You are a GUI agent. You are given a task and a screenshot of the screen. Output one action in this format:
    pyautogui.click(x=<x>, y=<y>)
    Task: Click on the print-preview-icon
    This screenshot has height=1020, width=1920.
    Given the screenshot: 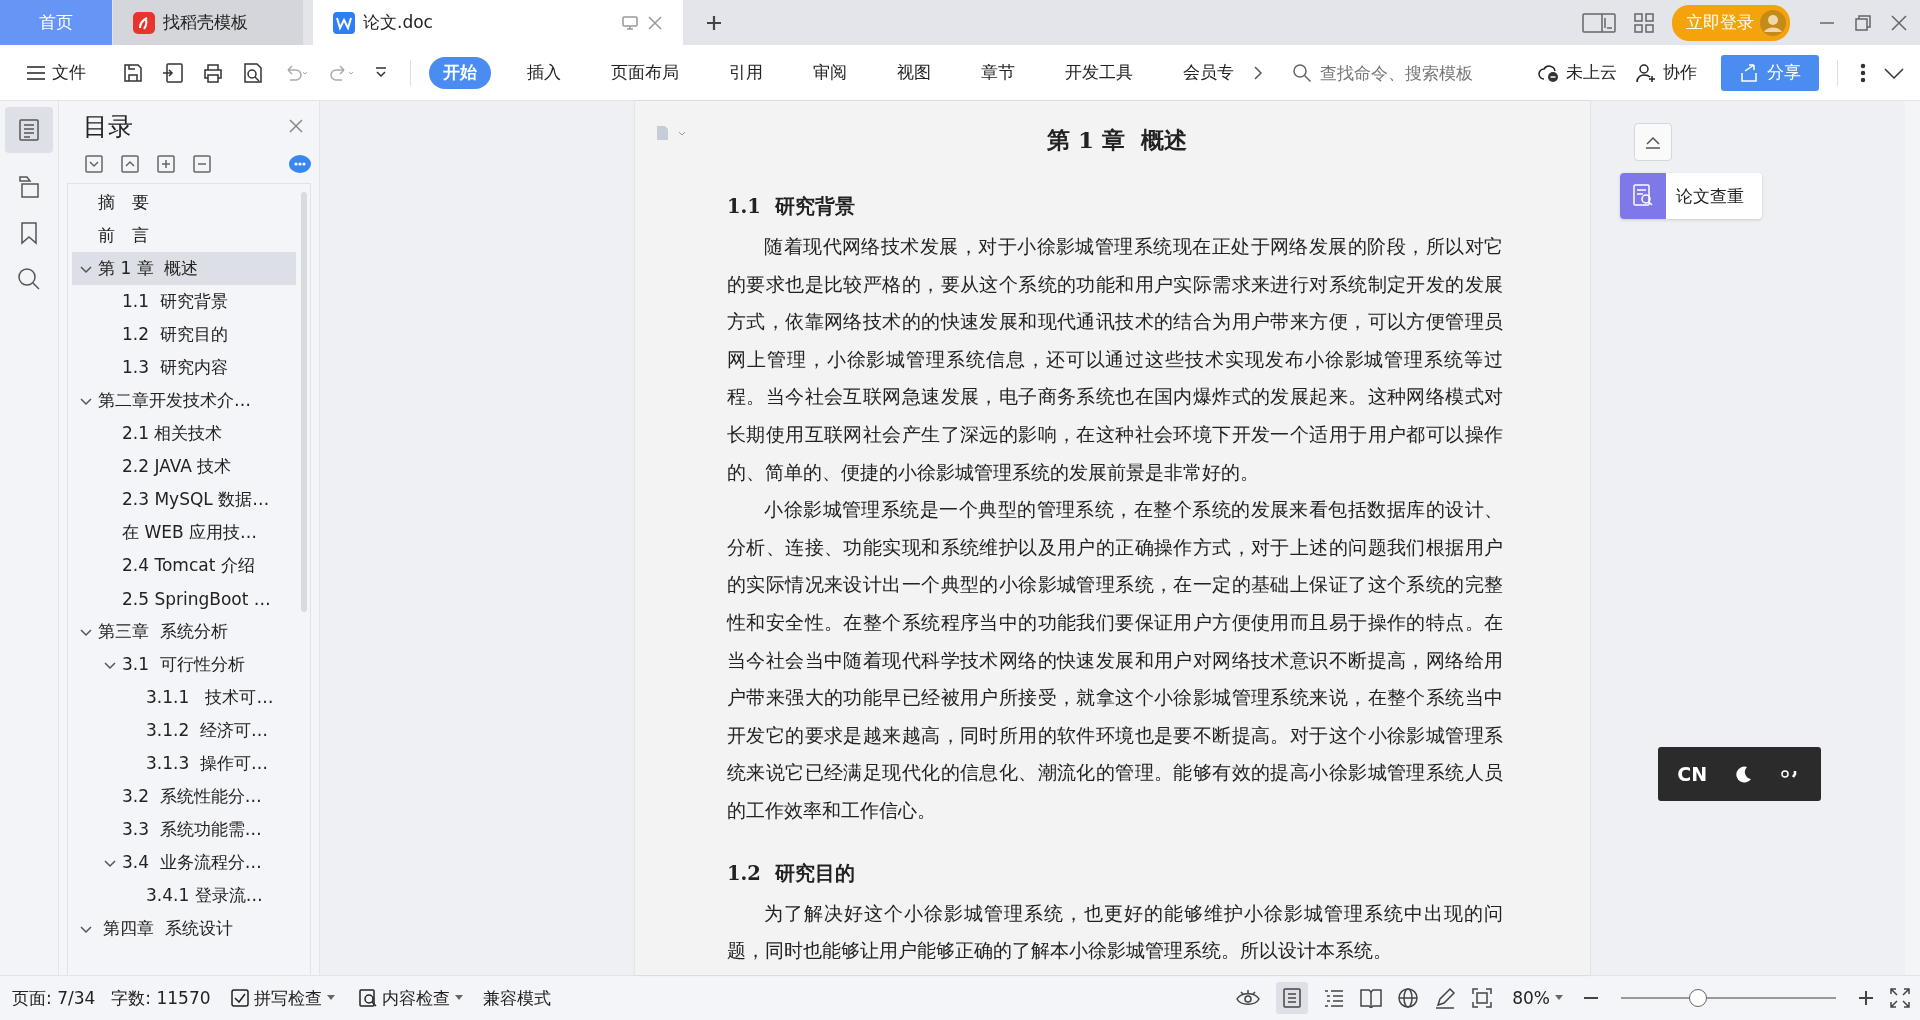 What is the action you would take?
    pyautogui.click(x=253, y=72)
    